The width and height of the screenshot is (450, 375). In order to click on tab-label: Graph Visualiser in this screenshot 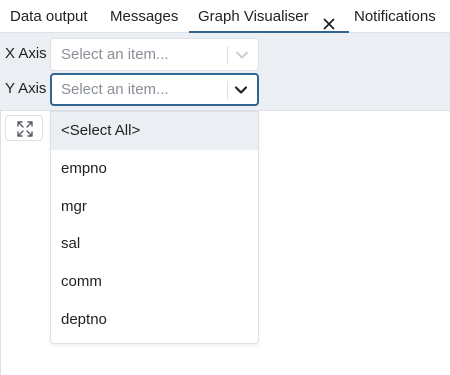, I will do `click(253, 16)`.